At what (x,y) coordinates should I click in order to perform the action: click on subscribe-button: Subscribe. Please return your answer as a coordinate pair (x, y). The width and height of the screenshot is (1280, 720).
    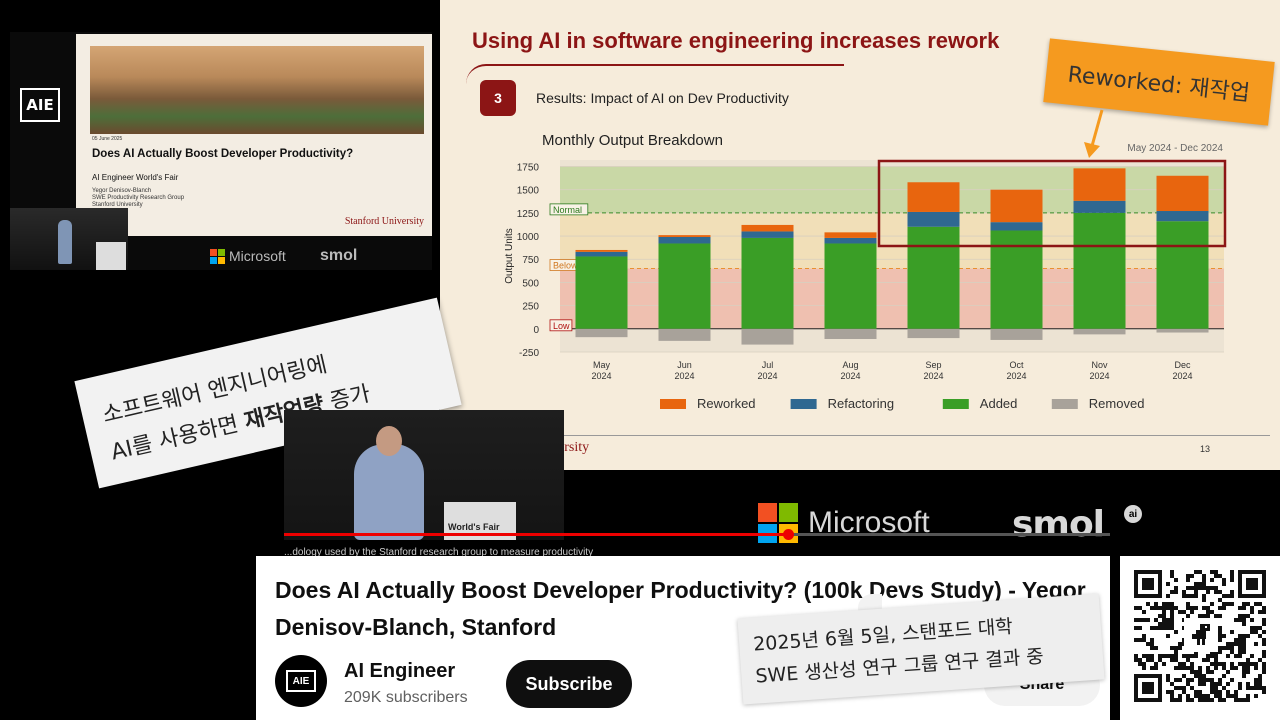
    Looking at the image, I should click on (569, 684).